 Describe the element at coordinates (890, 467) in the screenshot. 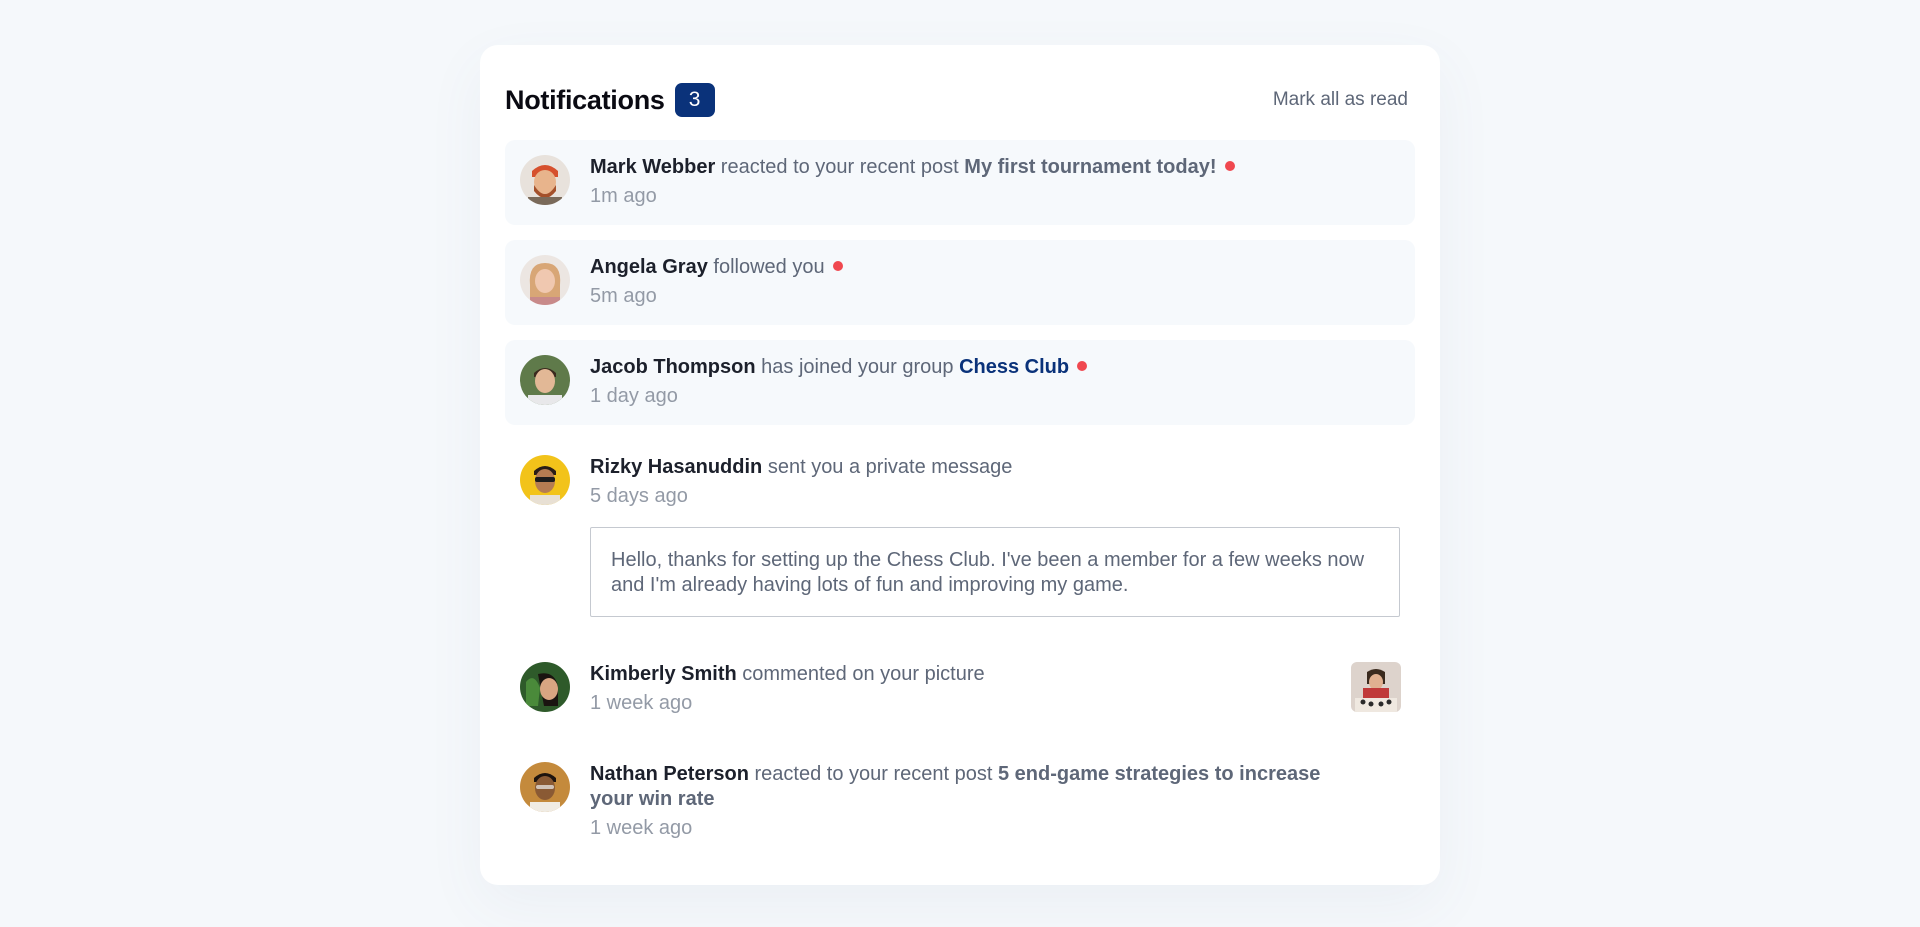

I see `notification-action: sent you a private message` at that location.